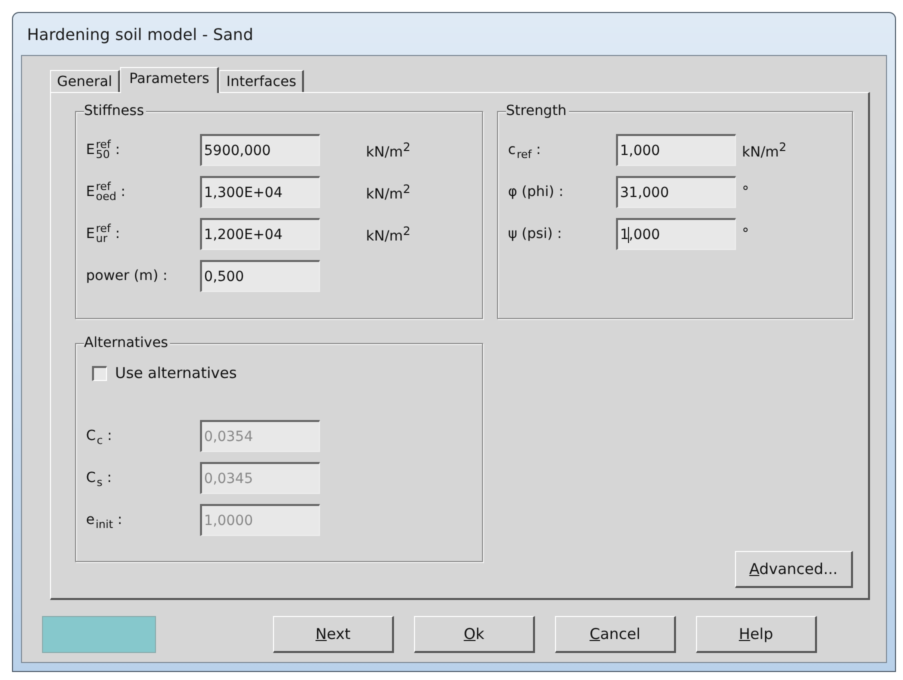  I want to click on input-field: 5900,000, so click(260, 150).